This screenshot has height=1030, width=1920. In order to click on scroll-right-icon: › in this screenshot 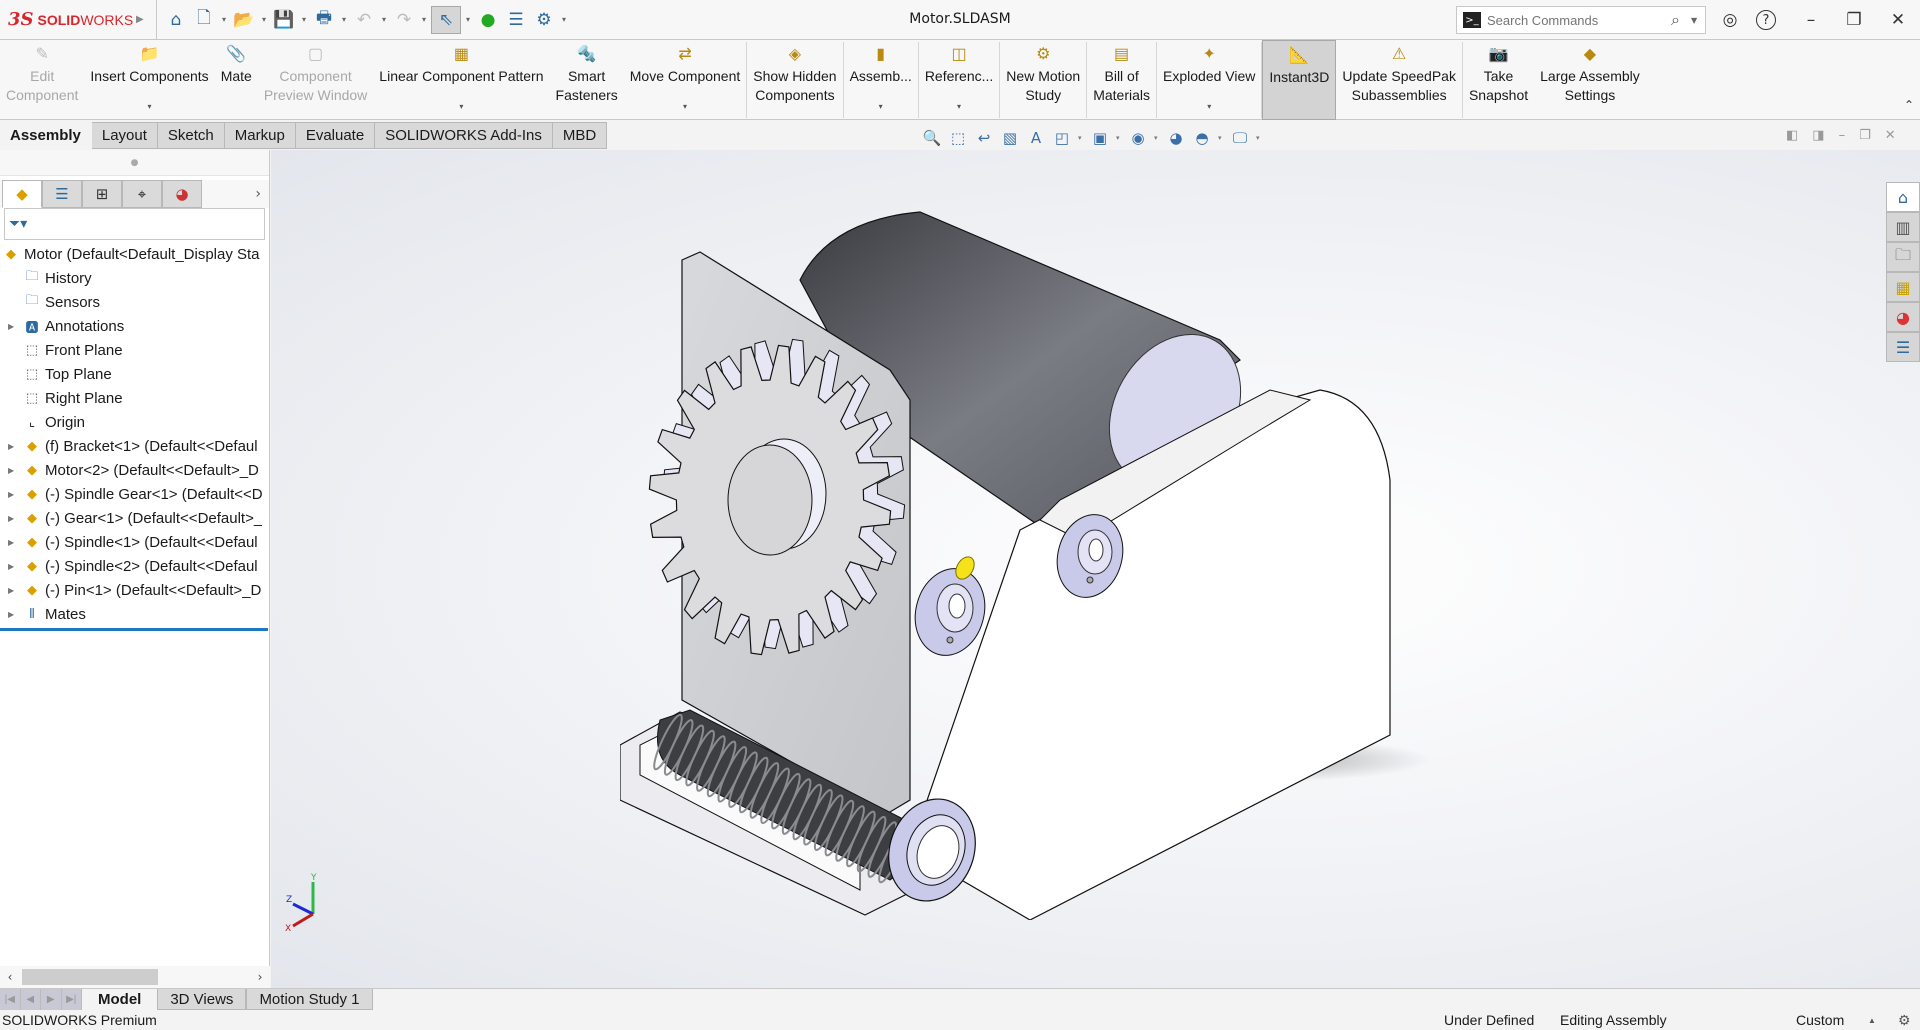, I will do `click(260, 977)`.